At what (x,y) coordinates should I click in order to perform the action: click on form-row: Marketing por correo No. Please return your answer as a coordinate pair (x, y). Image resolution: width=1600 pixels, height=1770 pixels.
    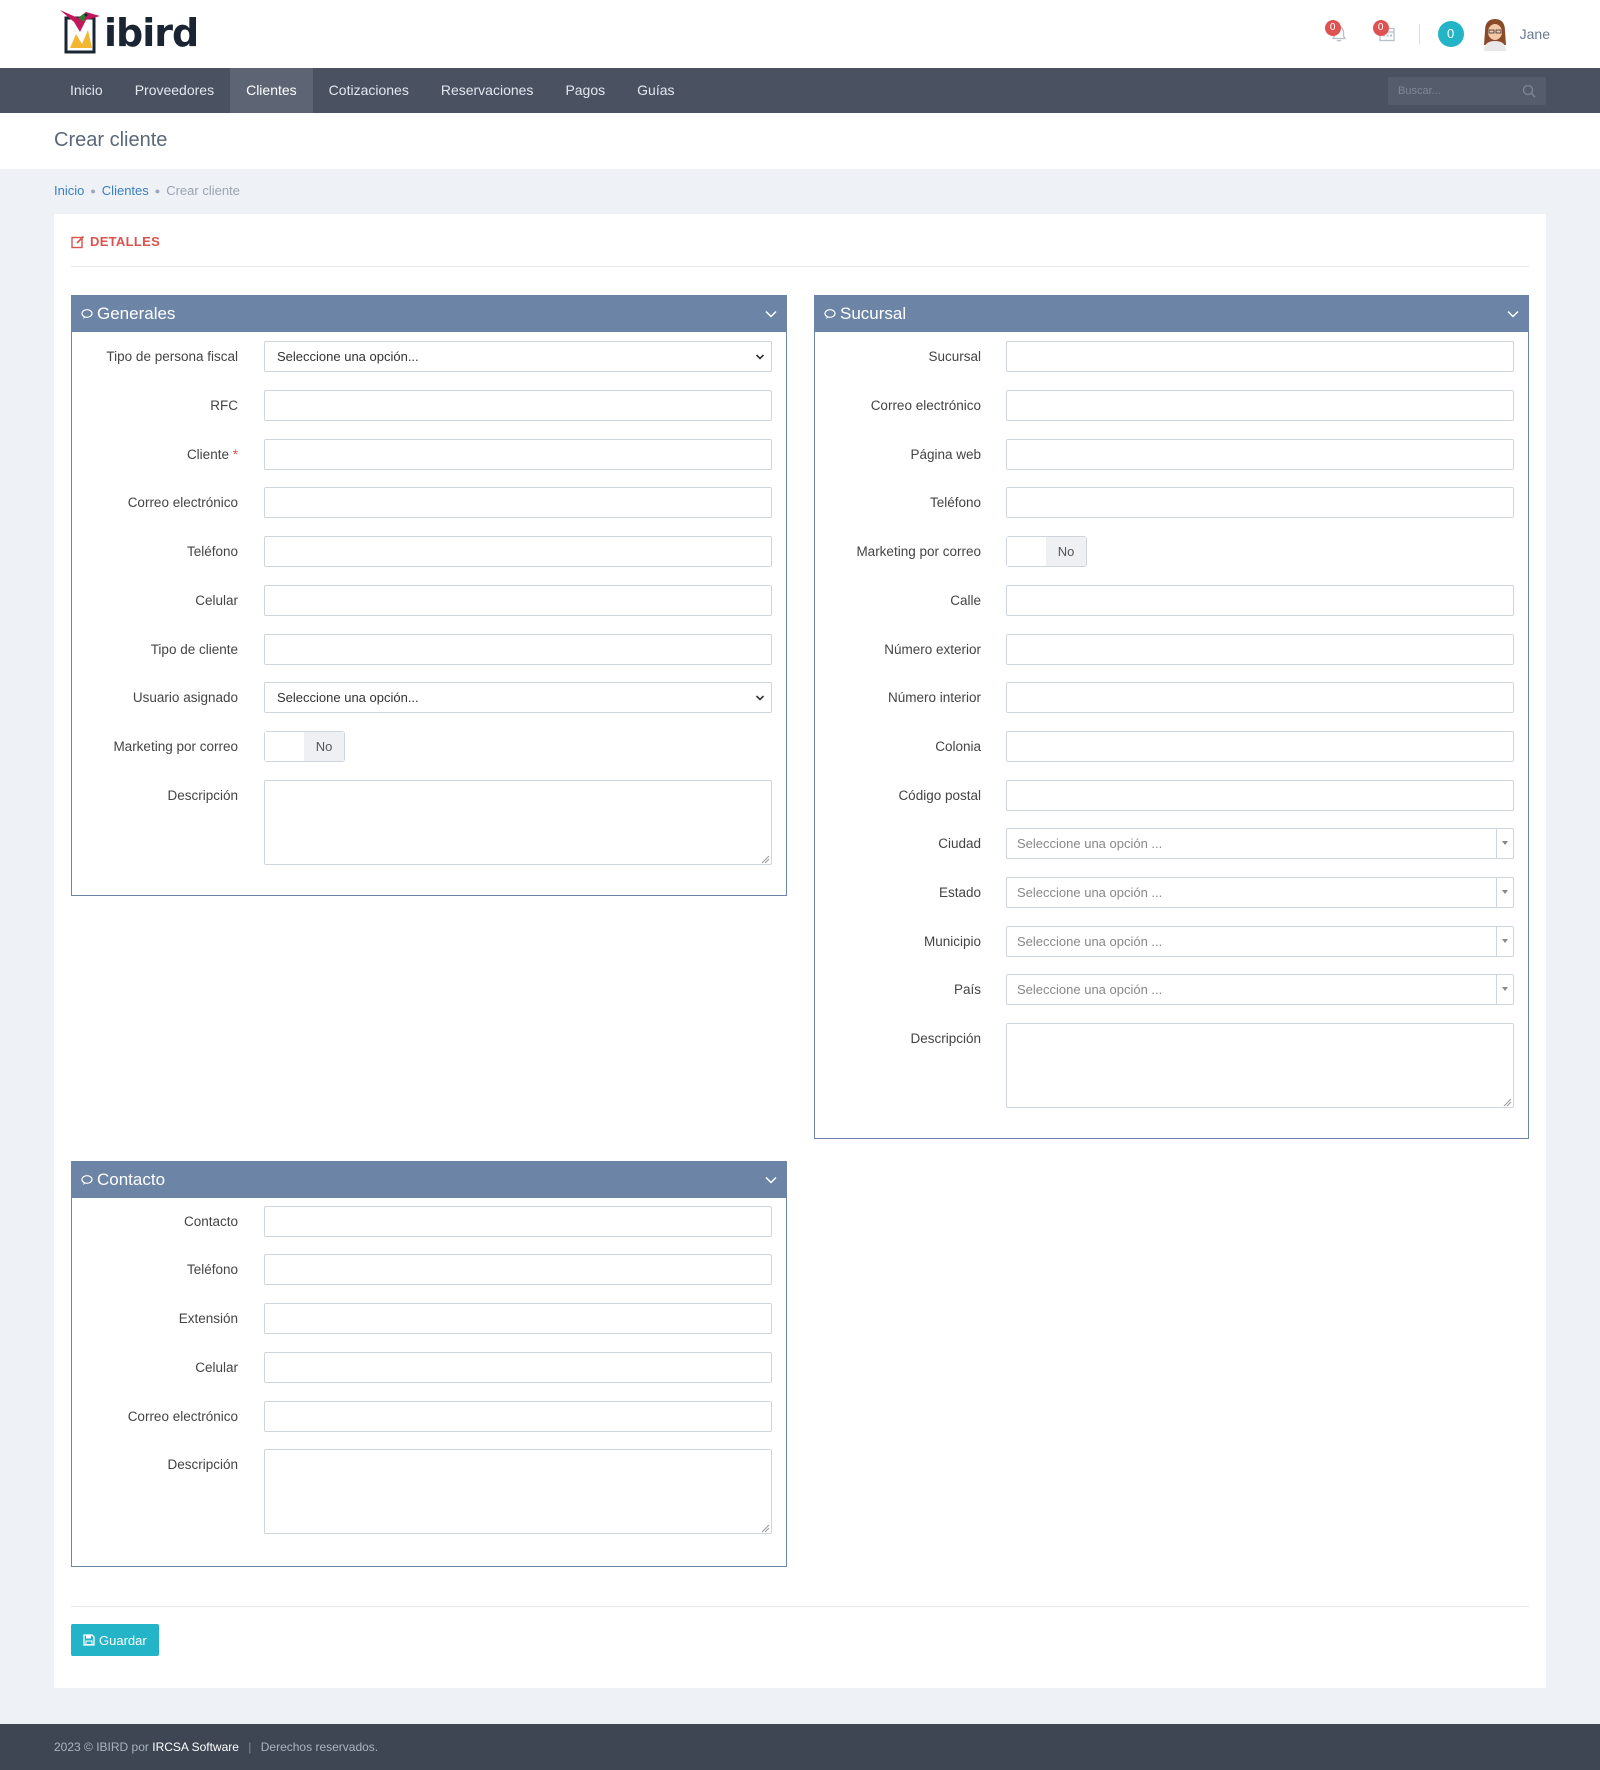
    Looking at the image, I should click on (429, 747).